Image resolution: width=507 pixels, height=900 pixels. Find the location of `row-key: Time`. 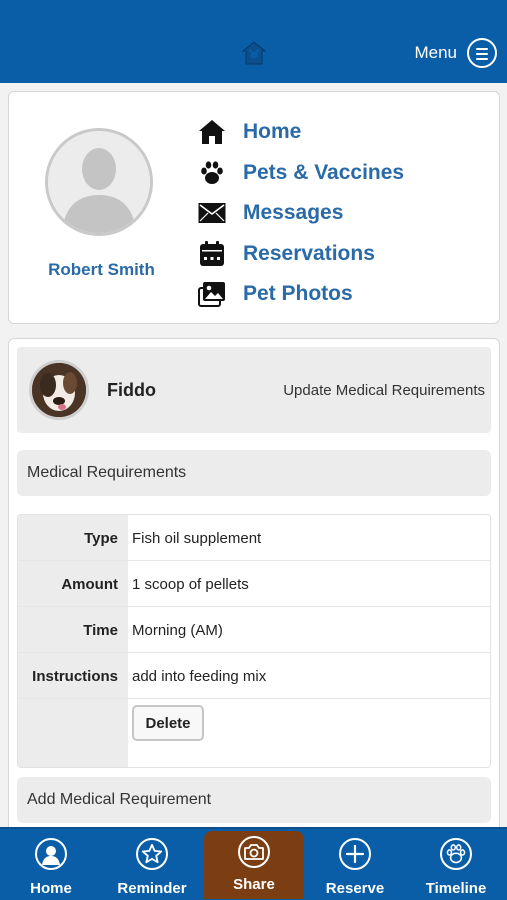

row-key: Time is located at coordinates (100, 630).